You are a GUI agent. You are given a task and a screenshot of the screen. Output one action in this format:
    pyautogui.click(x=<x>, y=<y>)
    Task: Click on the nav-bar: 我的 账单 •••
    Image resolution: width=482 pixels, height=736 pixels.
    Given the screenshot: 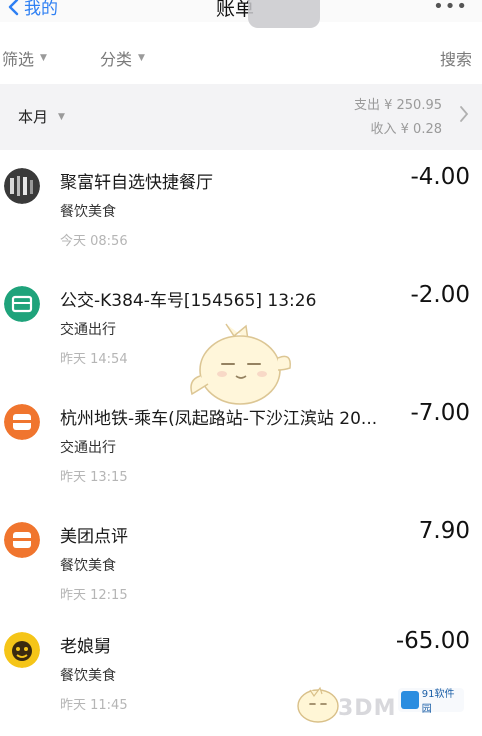 What is the action you would take?
    pyautogui.click(x=241, y=14)
    